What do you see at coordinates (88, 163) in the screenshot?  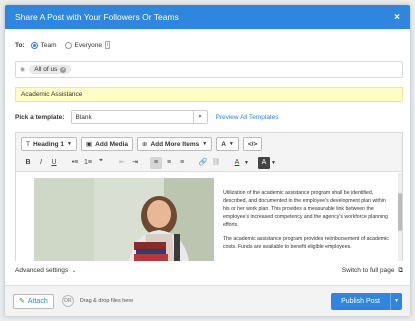 I see `numbered-list-icon: 1≡` at bounding box center [88, 163].